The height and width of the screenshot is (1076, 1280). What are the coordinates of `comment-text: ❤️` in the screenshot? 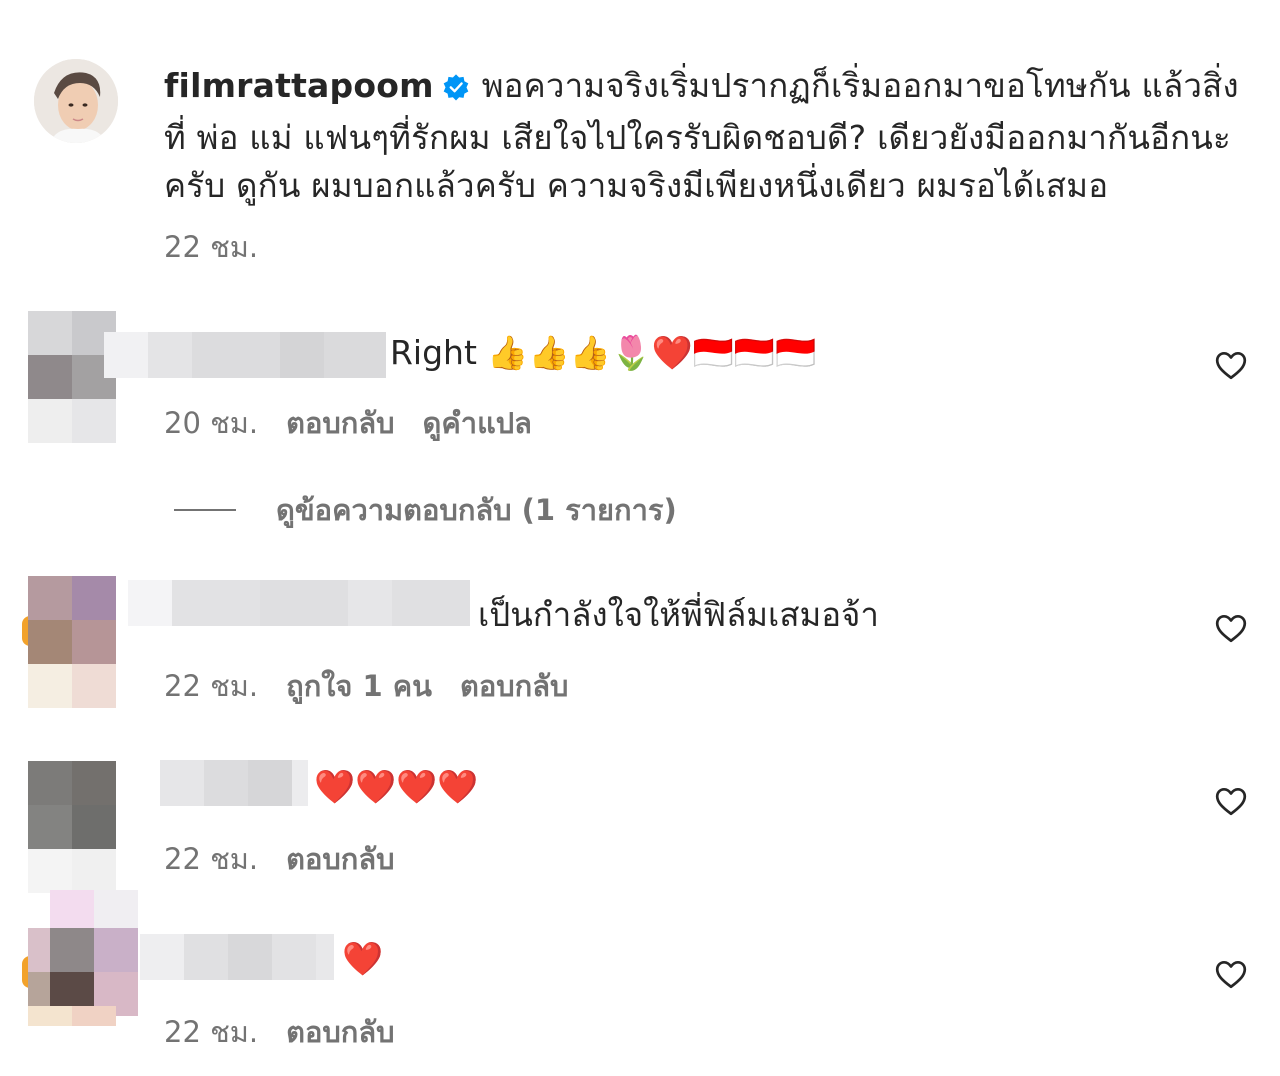 It's located at (363, 958).